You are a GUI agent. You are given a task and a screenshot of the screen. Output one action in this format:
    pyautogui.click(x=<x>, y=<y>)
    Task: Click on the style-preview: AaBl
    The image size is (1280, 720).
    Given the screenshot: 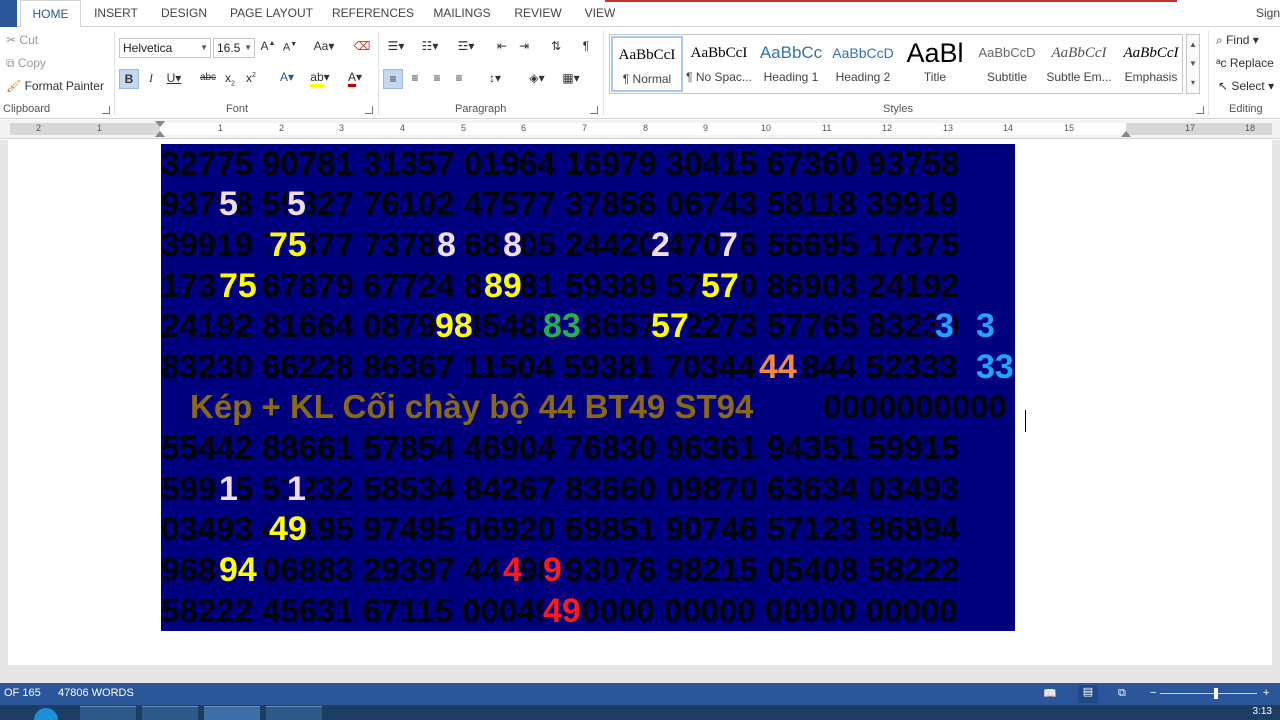 What is the action you would take?
    pyautogui.click(x=935, y=53)
    